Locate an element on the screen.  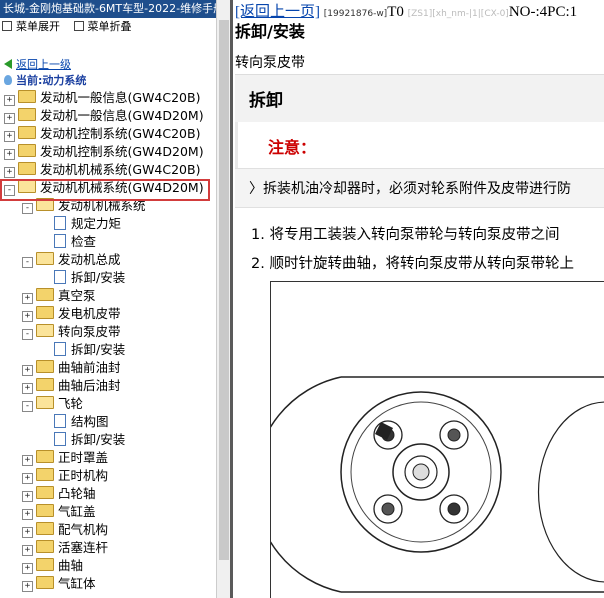
menu-expand-button: 菜单展开 is located at coordinates (31, 26).